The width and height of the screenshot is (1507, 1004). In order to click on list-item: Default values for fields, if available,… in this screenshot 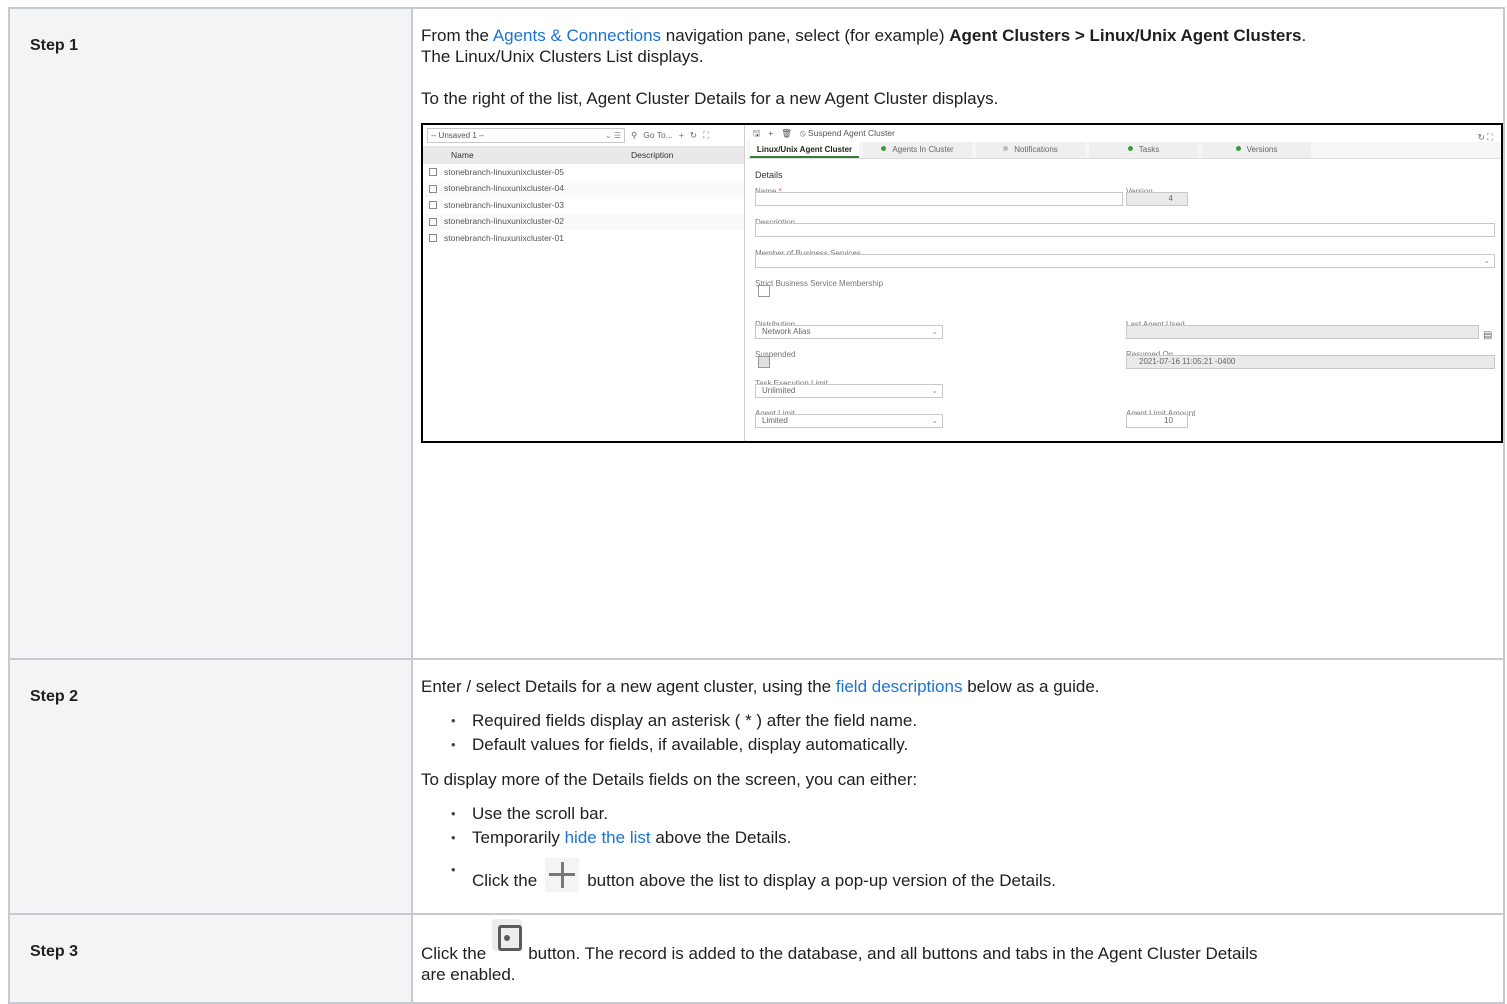, I will do `click(958, 745)`.